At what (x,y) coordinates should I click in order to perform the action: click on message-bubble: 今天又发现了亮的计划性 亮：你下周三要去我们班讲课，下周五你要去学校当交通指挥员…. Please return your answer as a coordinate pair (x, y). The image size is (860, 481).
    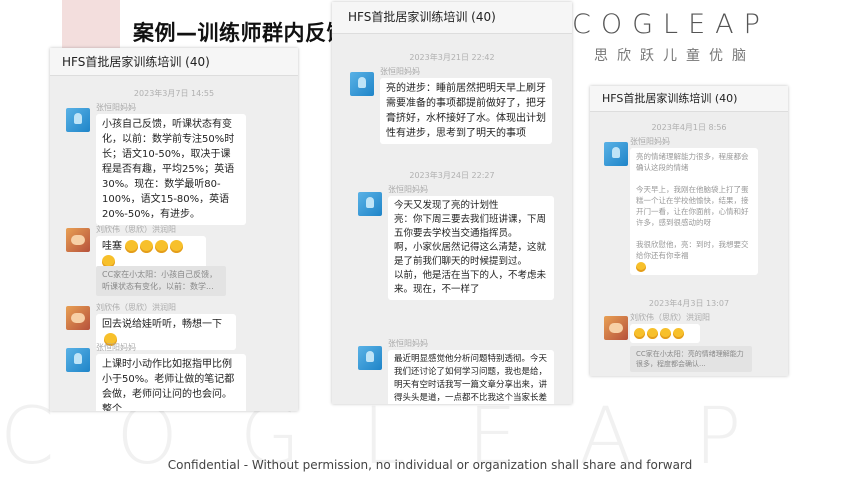
    Looking at the image, I should click on (471, 248).